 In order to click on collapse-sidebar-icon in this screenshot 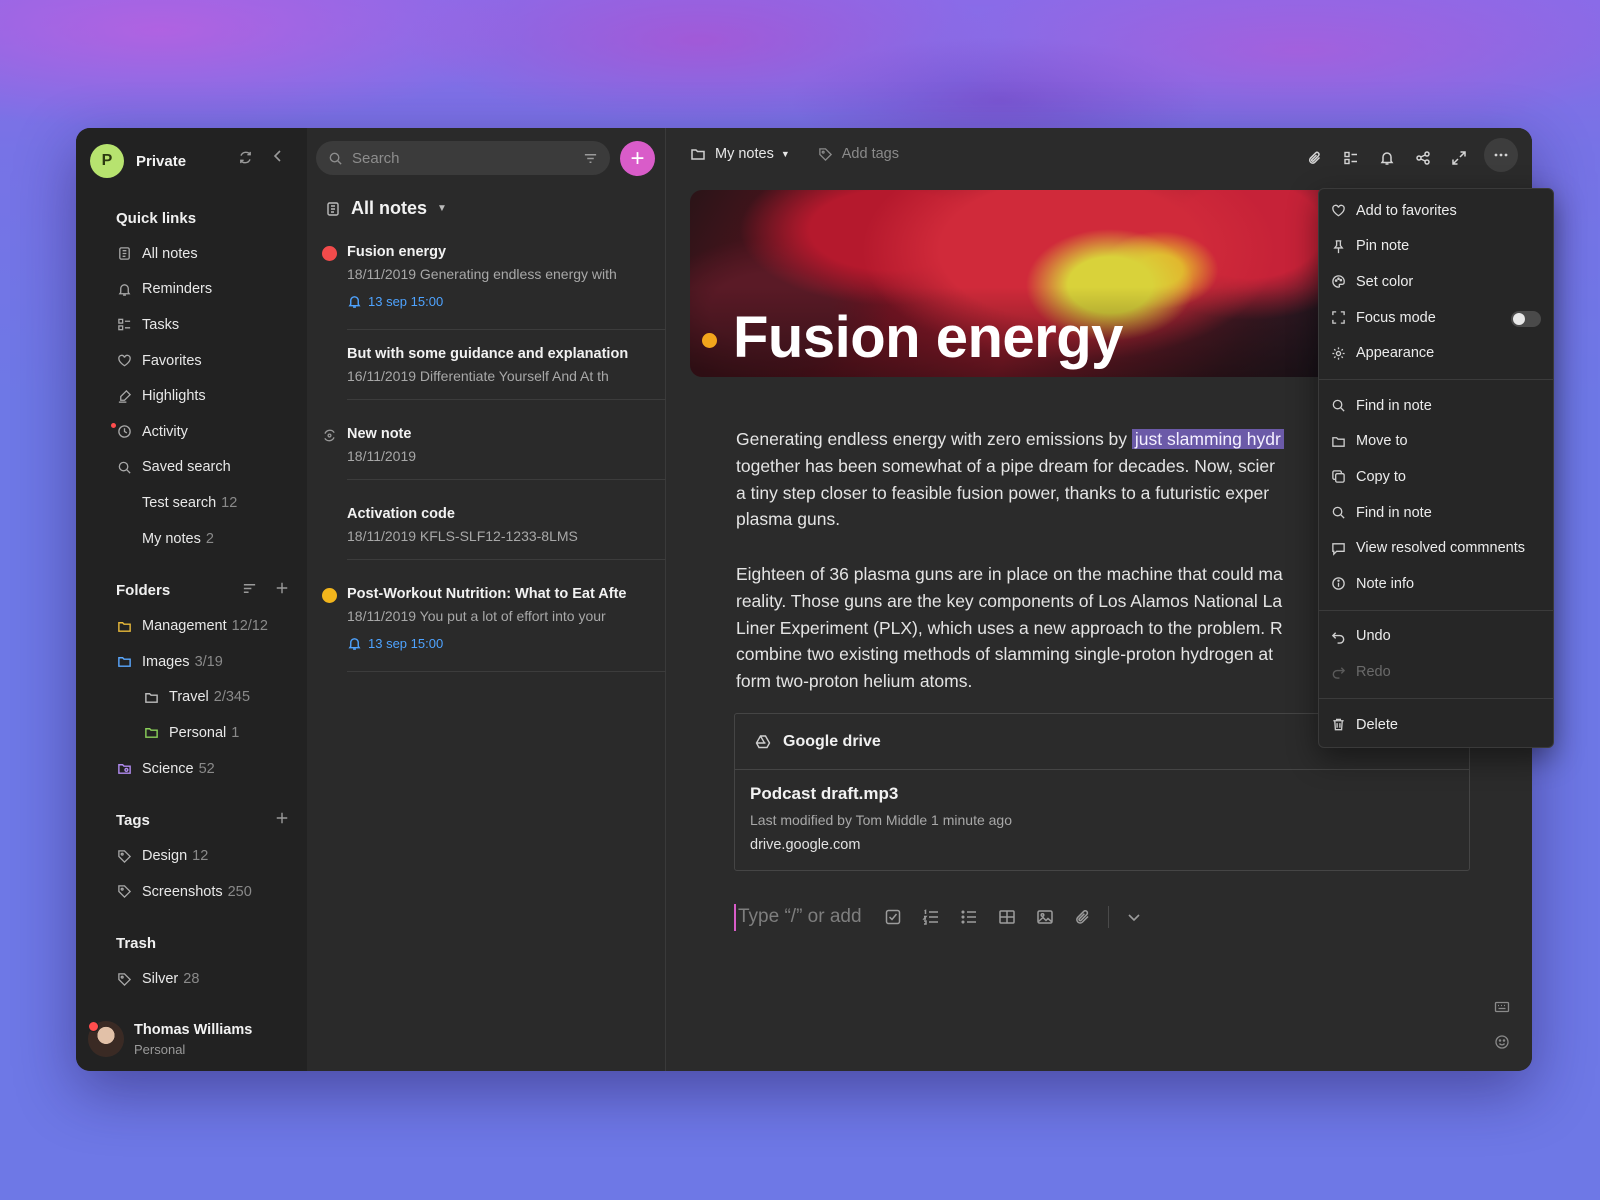, I will do `click(278, 158)`.